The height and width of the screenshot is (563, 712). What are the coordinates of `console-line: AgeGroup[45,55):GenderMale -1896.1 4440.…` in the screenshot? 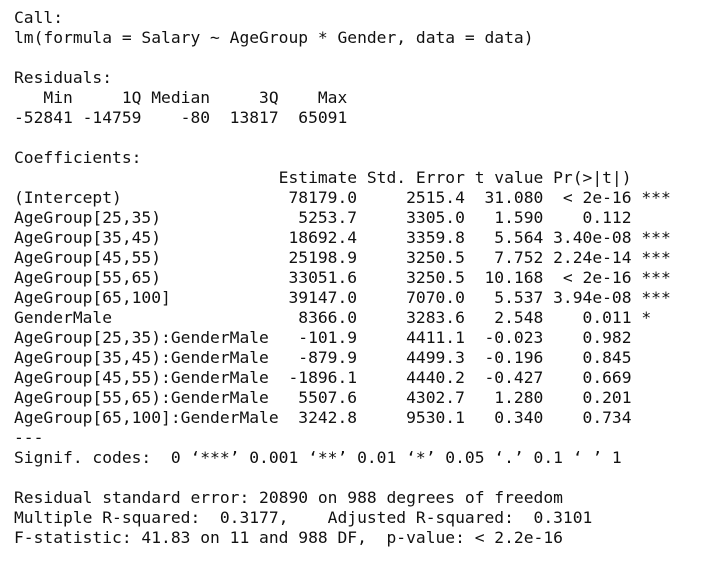 It's located at (342, 377).